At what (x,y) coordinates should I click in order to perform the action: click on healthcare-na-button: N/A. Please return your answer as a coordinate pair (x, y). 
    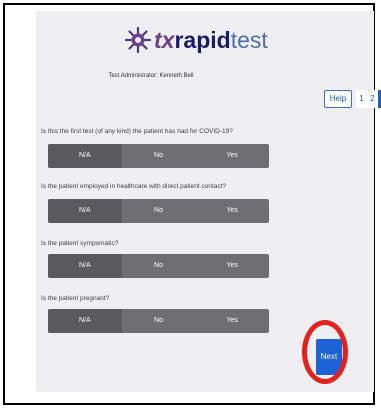
    Looking at the image, I should click on (85, 211).